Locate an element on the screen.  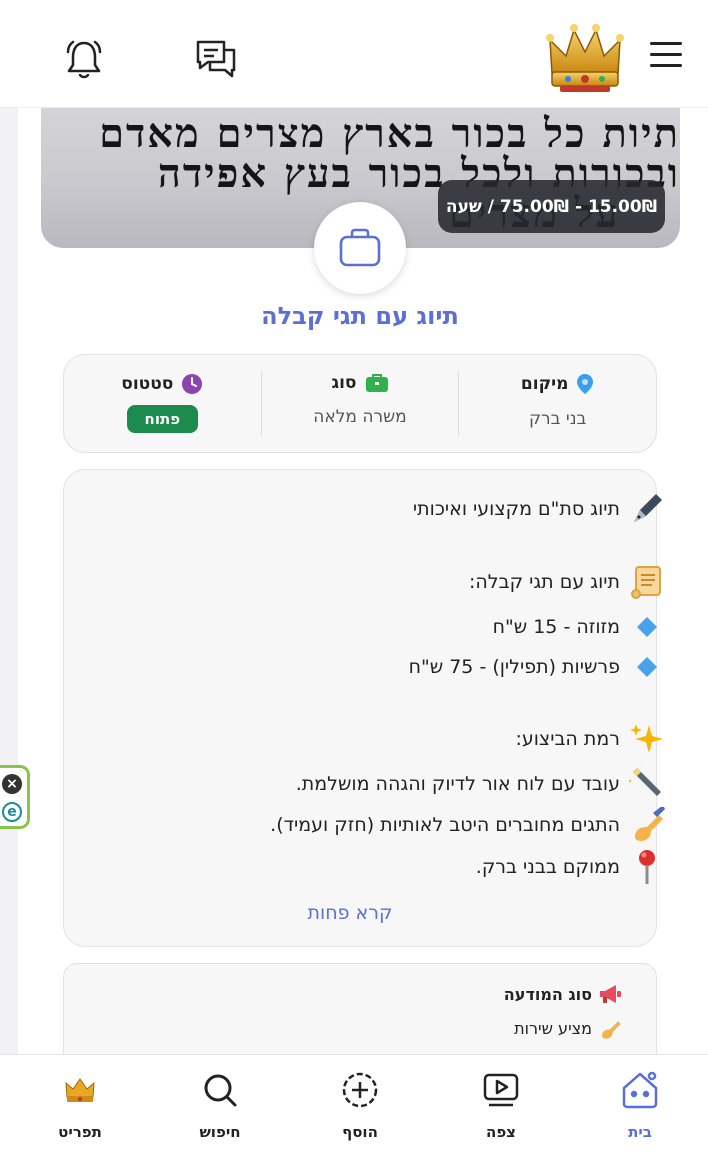
megaphone-icon is located at coordinates (610, 994).